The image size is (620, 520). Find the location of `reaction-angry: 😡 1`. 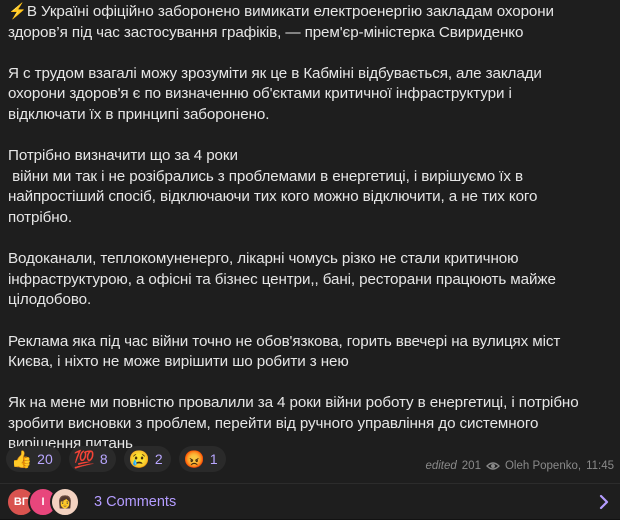

reaction-angry: 😡 1 is located at coordinates (202, 459).